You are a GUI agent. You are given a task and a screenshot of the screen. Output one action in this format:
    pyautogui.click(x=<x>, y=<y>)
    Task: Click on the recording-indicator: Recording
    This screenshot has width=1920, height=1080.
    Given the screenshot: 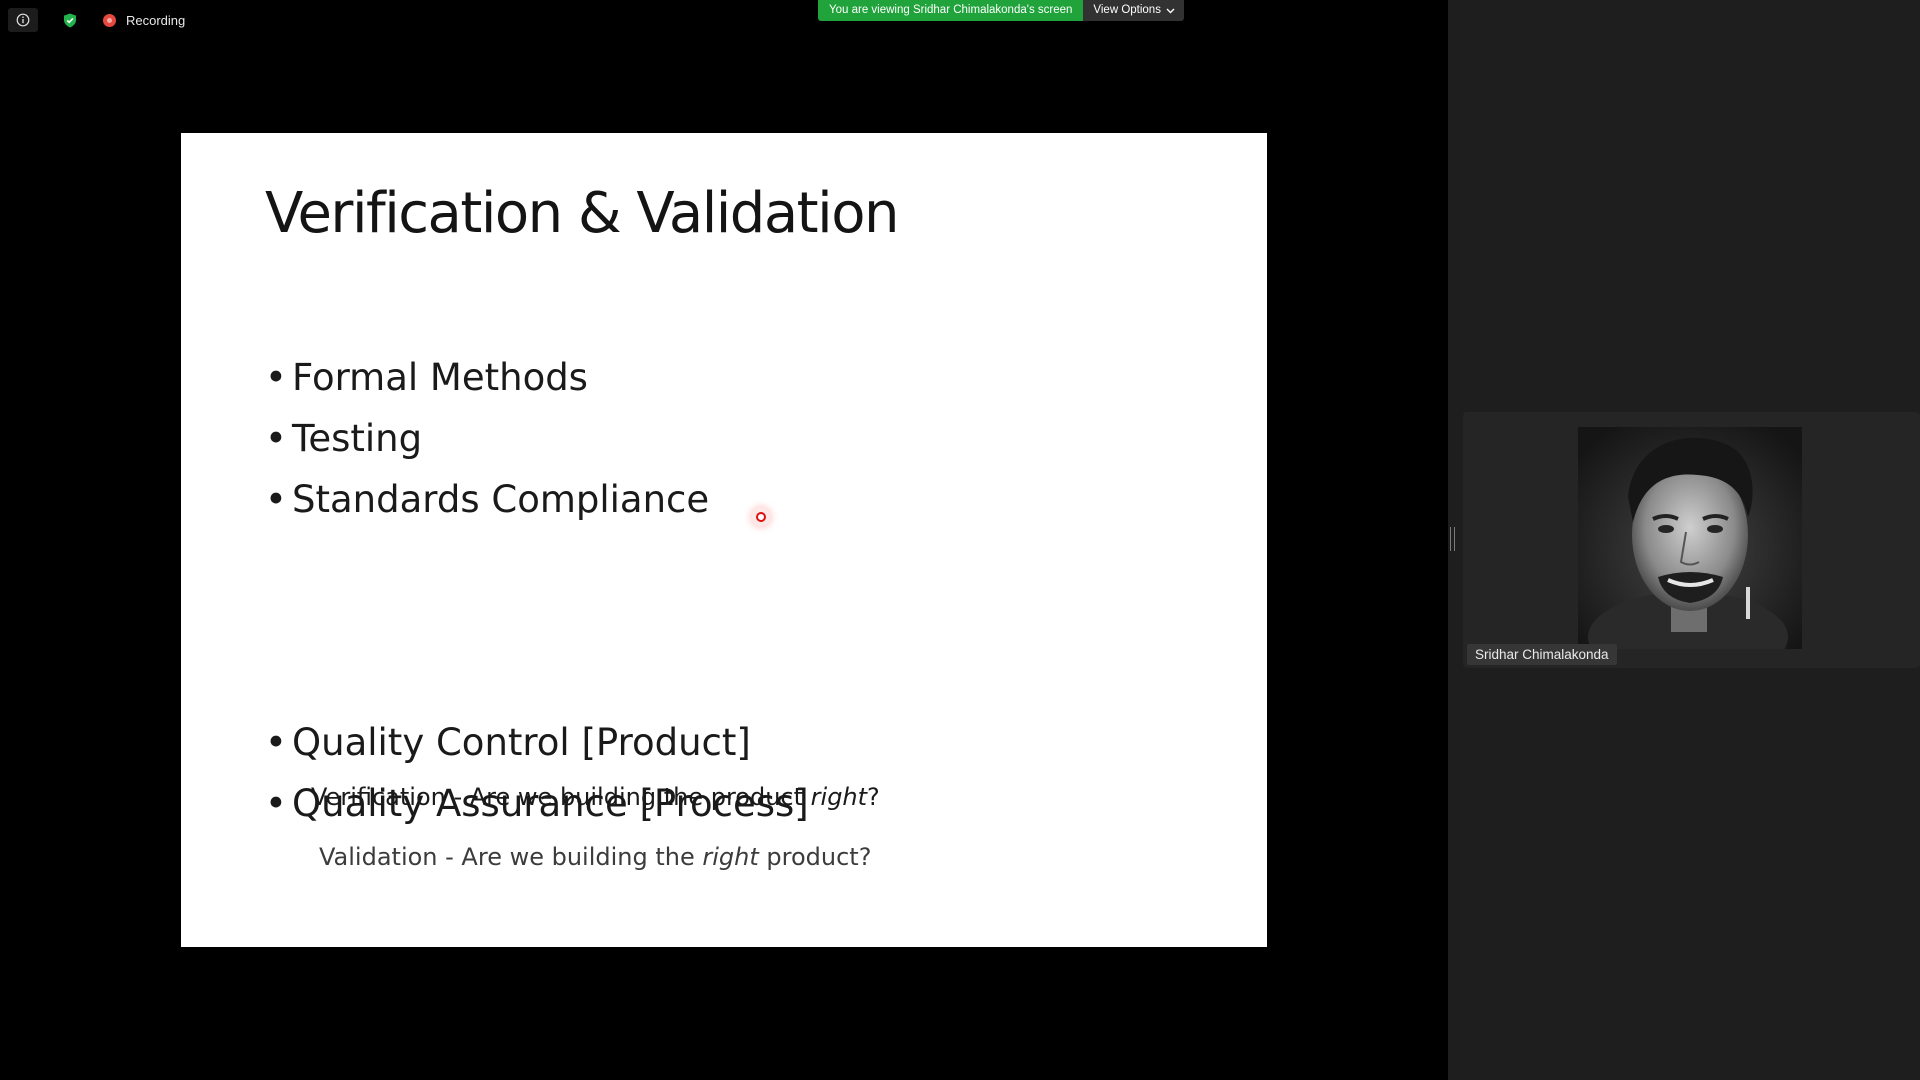 What is the action you would take?
    pyautogui.click(x=144, y=20)
    